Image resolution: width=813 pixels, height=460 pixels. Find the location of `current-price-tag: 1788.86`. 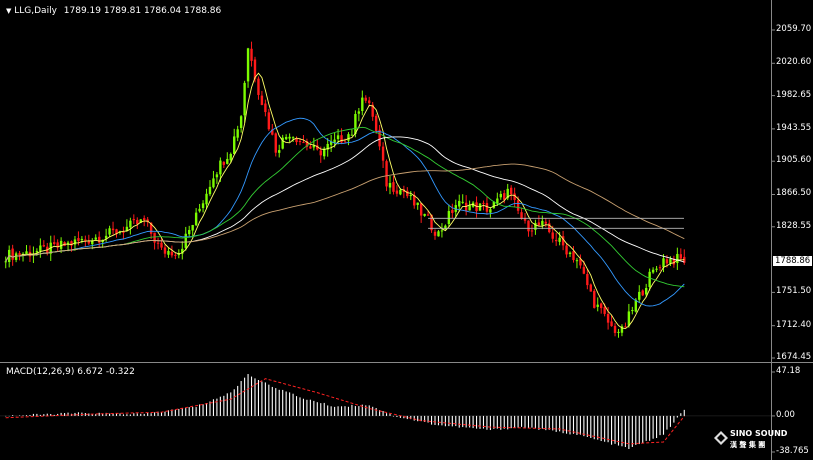

current-price-tag: 1788.86 is located at coordinates (793, 261).